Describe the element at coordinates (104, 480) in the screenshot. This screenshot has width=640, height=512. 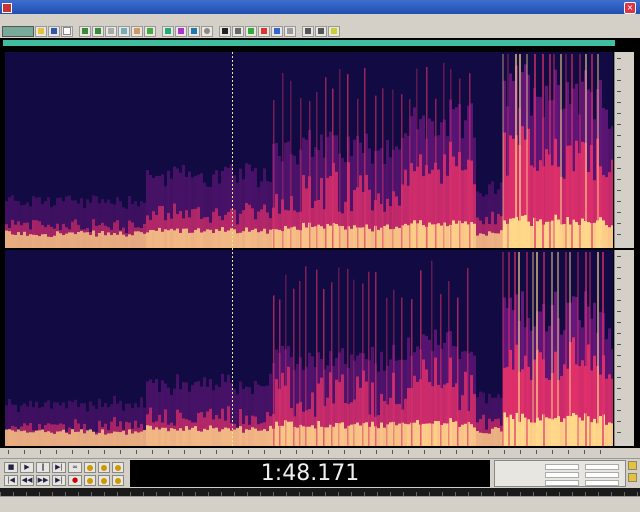
I see `zoom-left-icon` at that location.